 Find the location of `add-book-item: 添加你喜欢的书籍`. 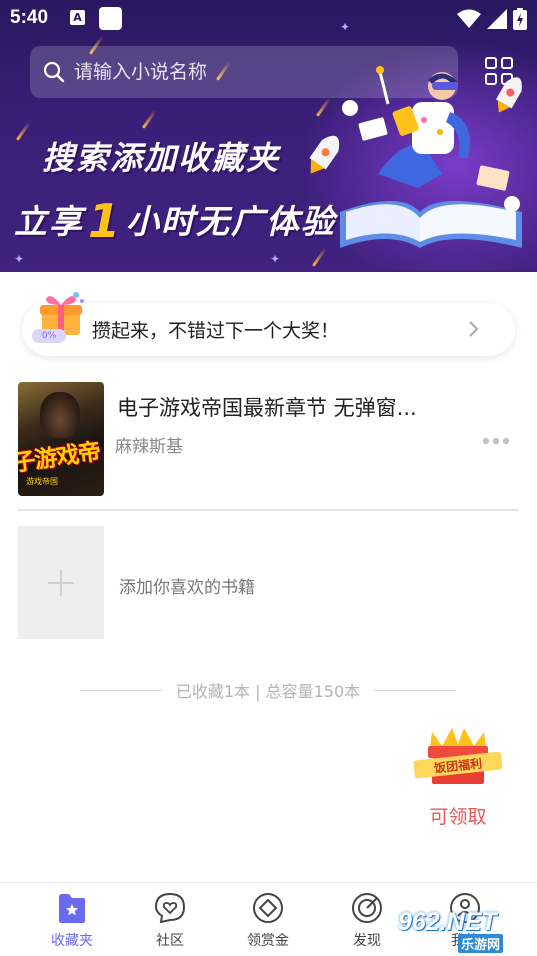

add-book-item: 添加你喜欢的书籍 is located at coordinates (268, 582).